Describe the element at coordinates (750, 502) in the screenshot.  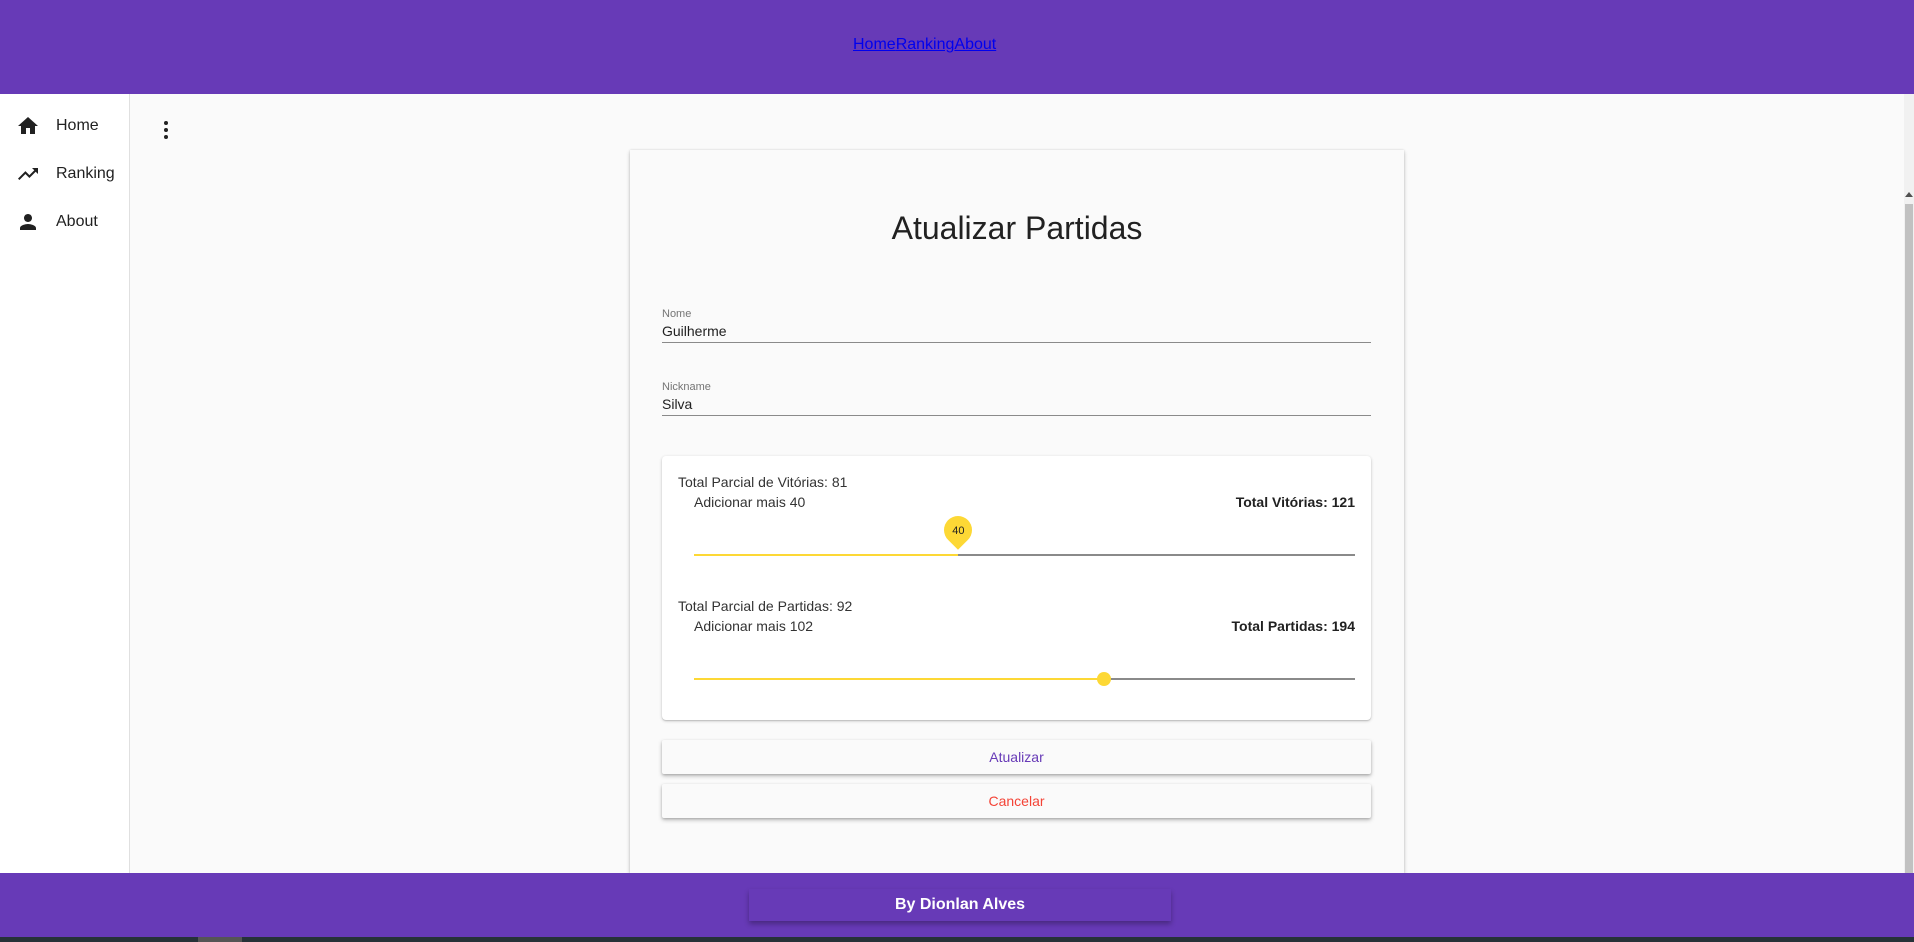
I see `vitorias-add-text: Adicionar mais 40` at that location.